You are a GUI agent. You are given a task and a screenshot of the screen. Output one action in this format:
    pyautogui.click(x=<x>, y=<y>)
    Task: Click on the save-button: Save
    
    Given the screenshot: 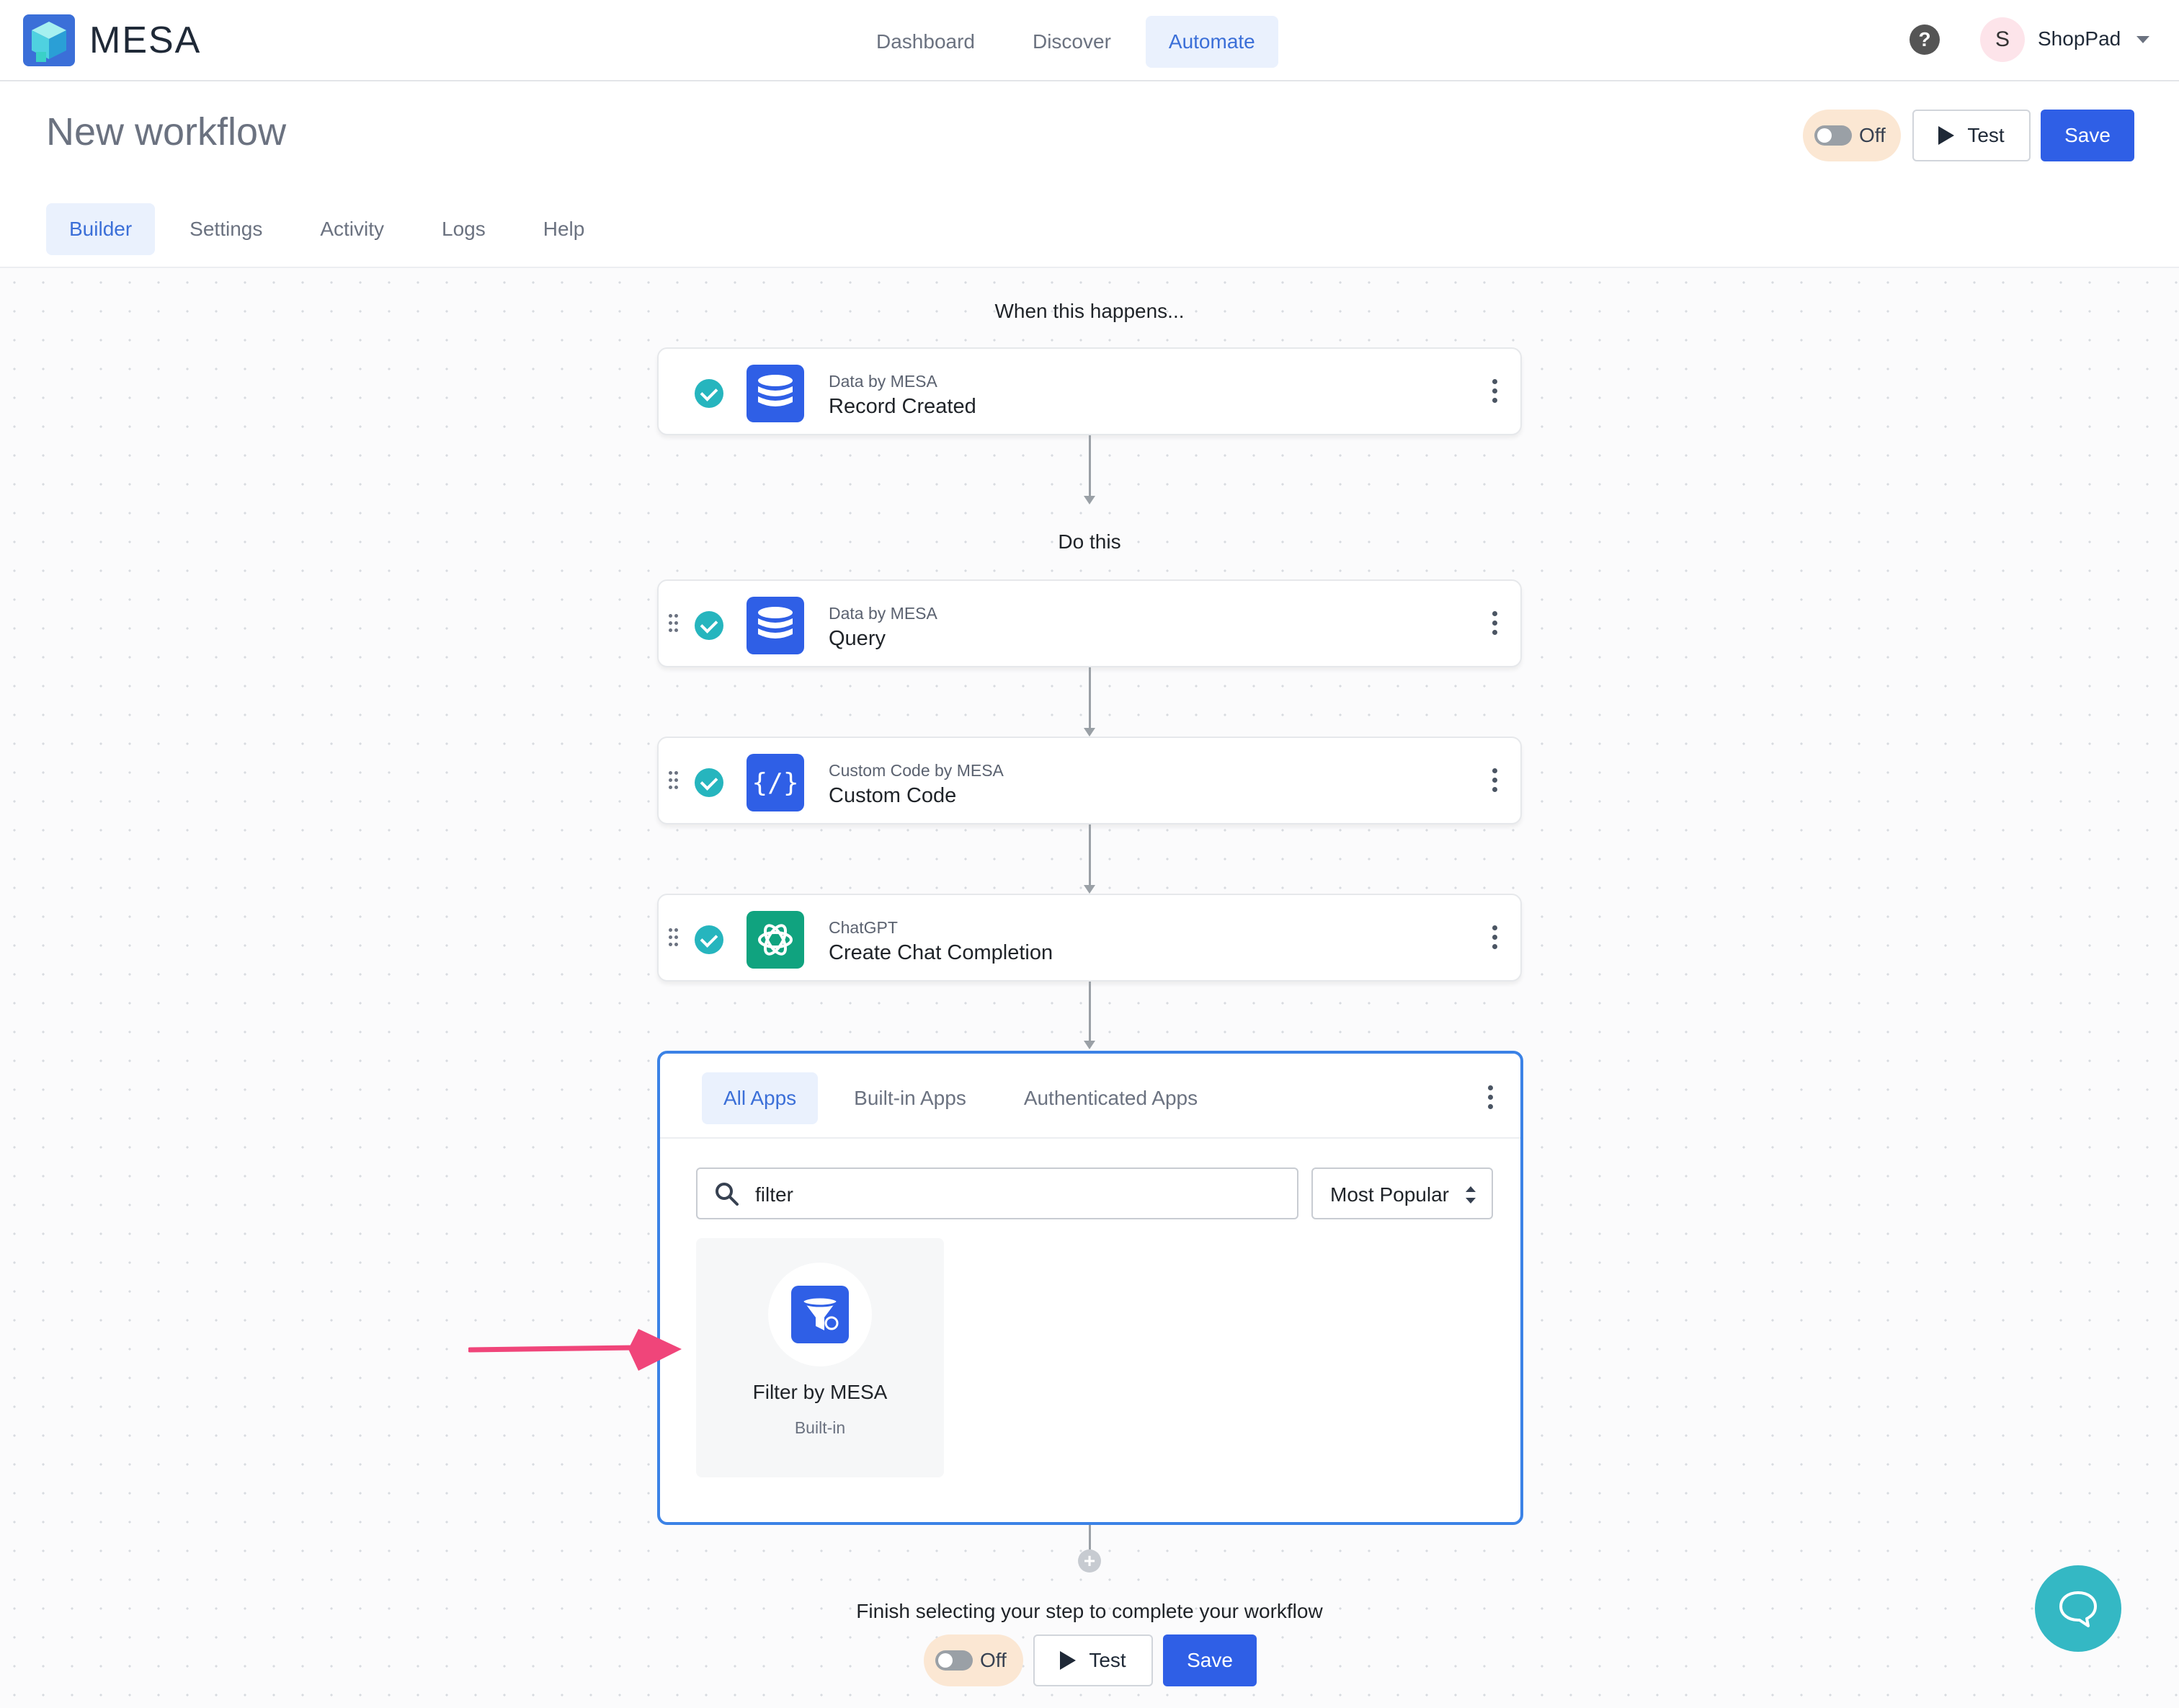 What is the action you would take?
    pyautogui.click(x=2087, y=135)
    